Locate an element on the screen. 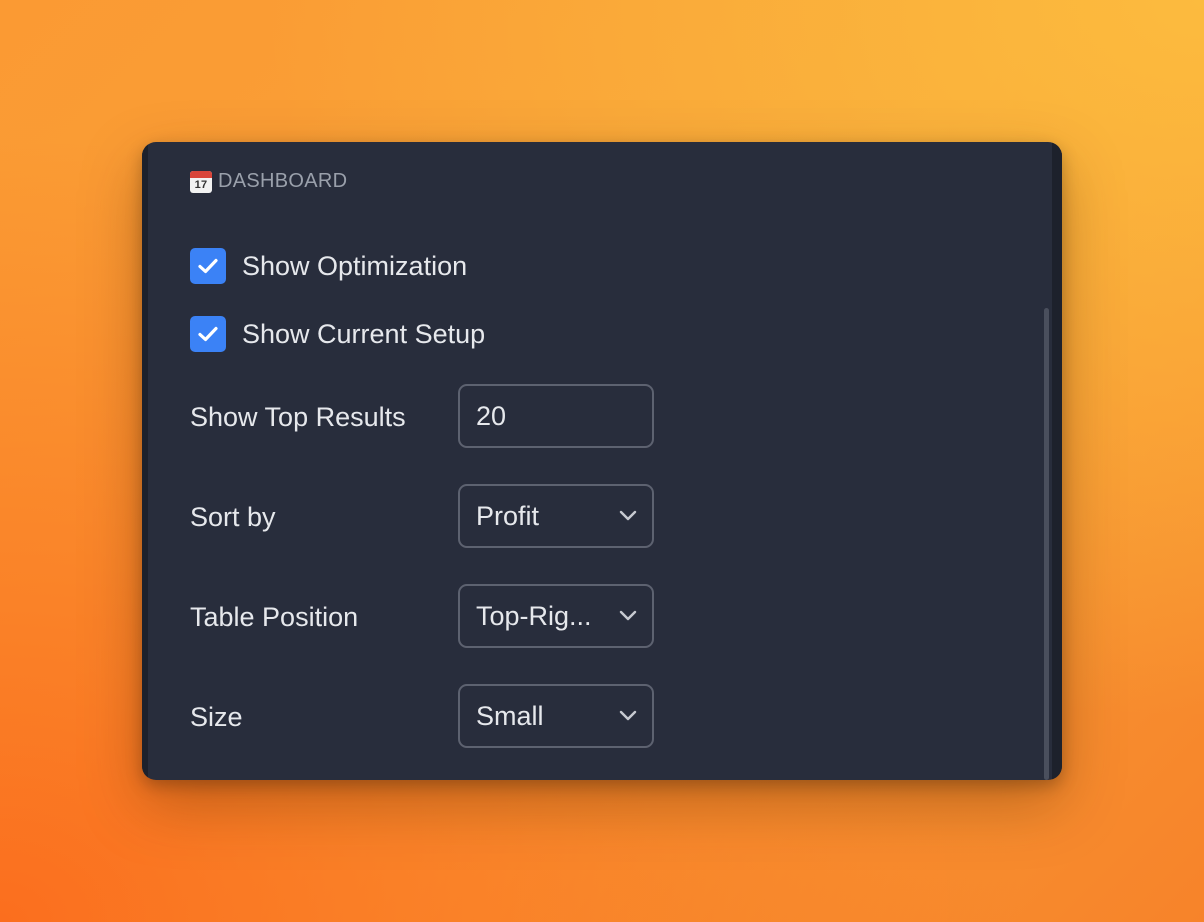 Image resolution: width=1204 pixels, height=922 pixels. top-results-input: 20 is located at coordinates (556, 416).